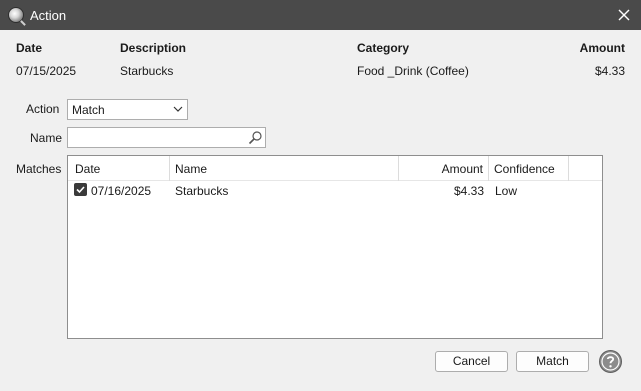 This screenshot has width=641, height=391. What do you see at coordinates (88, 110) in the screenshot?
I see `action-select-value: Match` at bounding box center [88, 110].